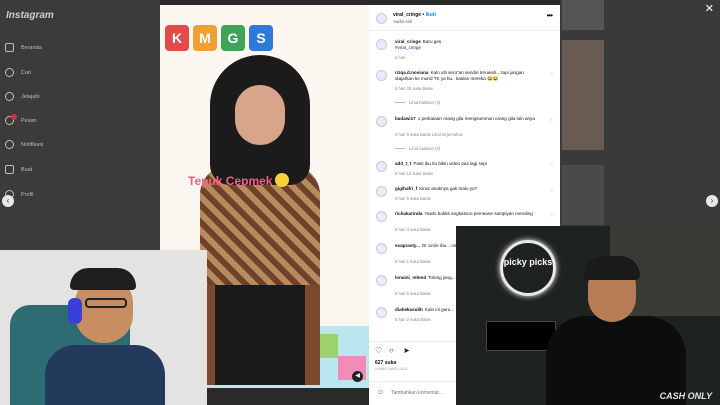 The height and width of the screenshot is (405, 720). Describe the element at coordinates (410, 277) in the screenshot. I see `comment-username: lonaini_mhmd` at that location.